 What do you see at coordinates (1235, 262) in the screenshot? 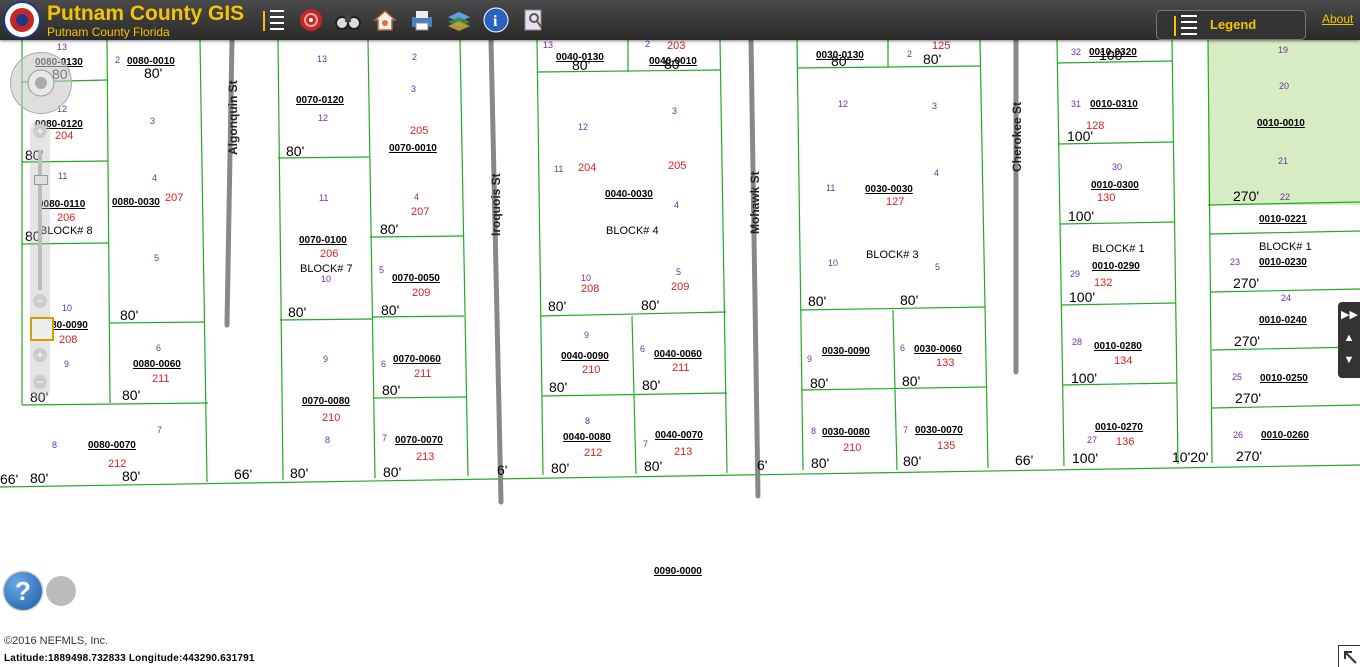
I see `svg-text: 23` at bounding box center [1235, 262].